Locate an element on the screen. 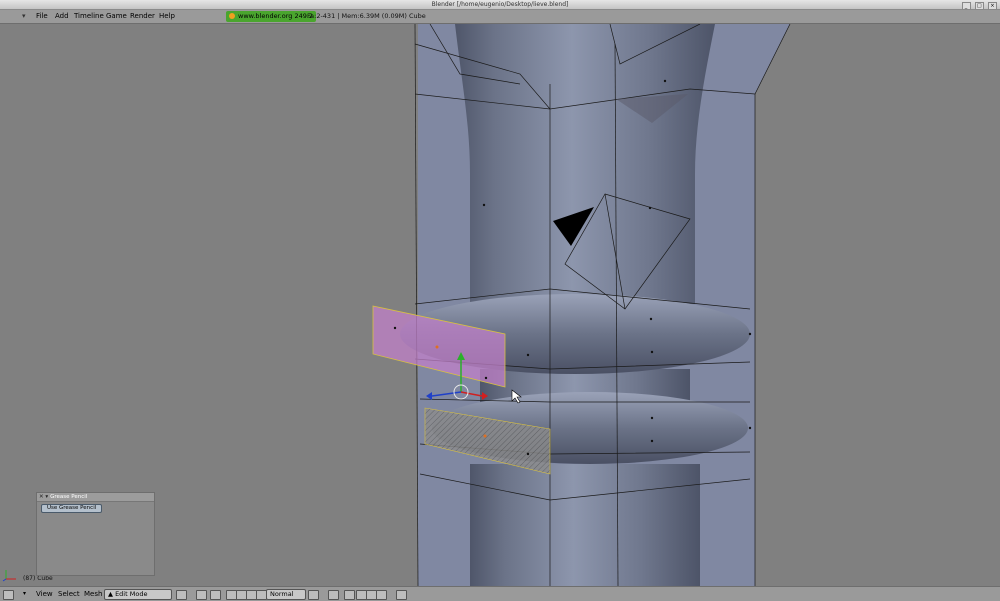 The height and width of the screenshot is (601, 1000). website-badge: www.blender.org 249.2 is located at coordinates (271, 16).